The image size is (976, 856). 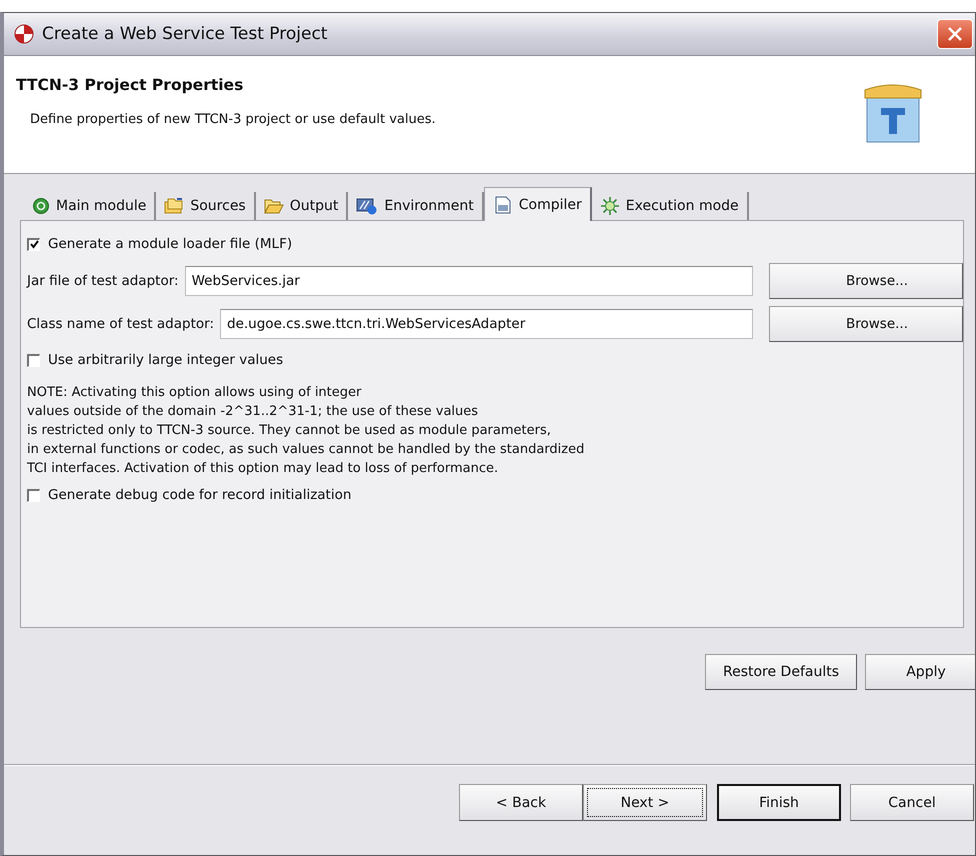 I want to click on project-box-icon, so click(x=893, y=113).